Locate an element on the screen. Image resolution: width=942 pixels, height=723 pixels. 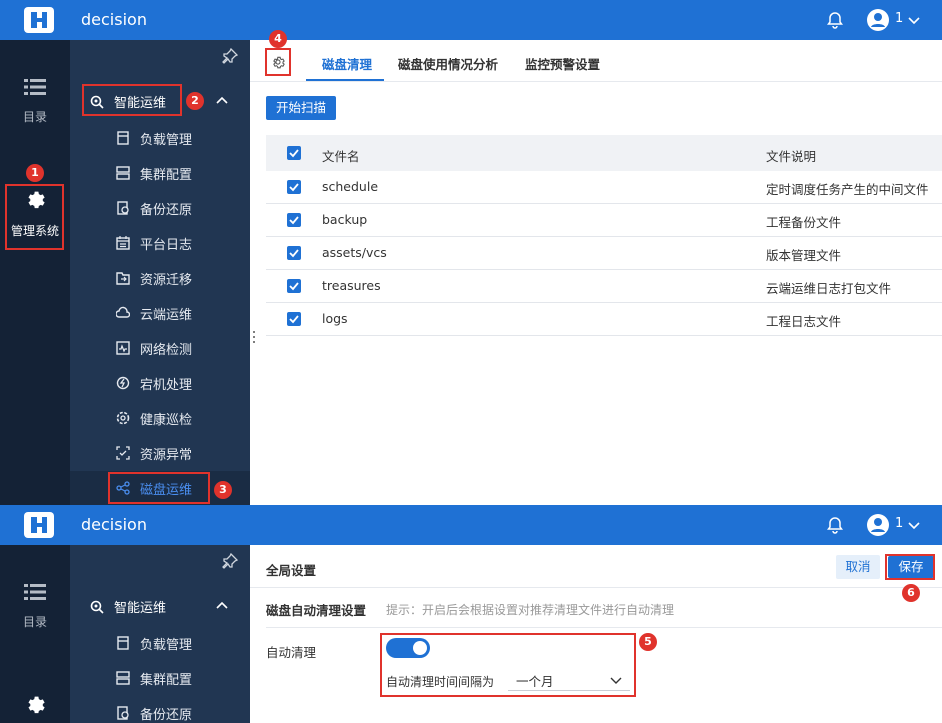
sidebar-item-label: 宕机处理 is located at coordinates (166, 385).